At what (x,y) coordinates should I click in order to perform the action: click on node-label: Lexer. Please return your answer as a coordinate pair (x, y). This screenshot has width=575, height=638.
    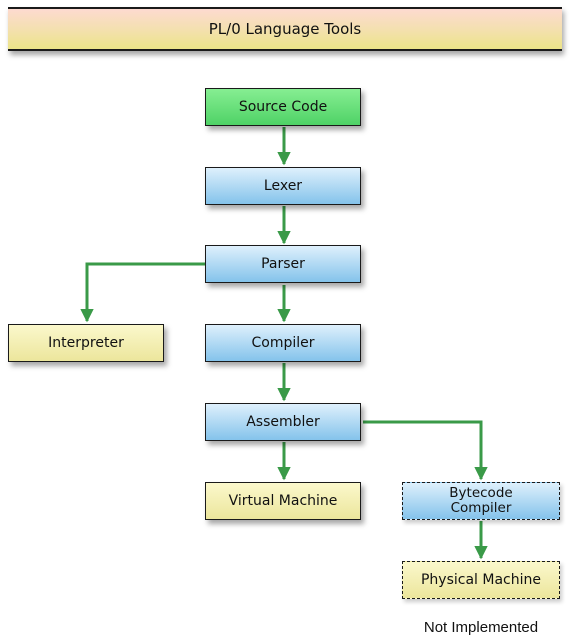
    Looking at the image, I should click on (283, 185).